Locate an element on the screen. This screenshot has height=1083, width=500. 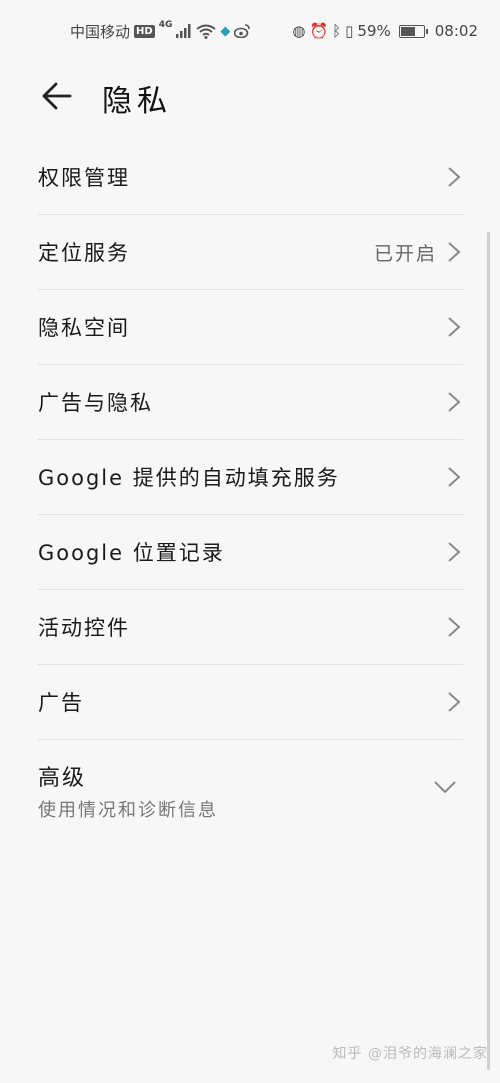
status-bar: 中国移动 HD 4G ◆ ◍ ⏰ ᛒ ▯ 59% 08:02 is located at coordinates (250, 31).